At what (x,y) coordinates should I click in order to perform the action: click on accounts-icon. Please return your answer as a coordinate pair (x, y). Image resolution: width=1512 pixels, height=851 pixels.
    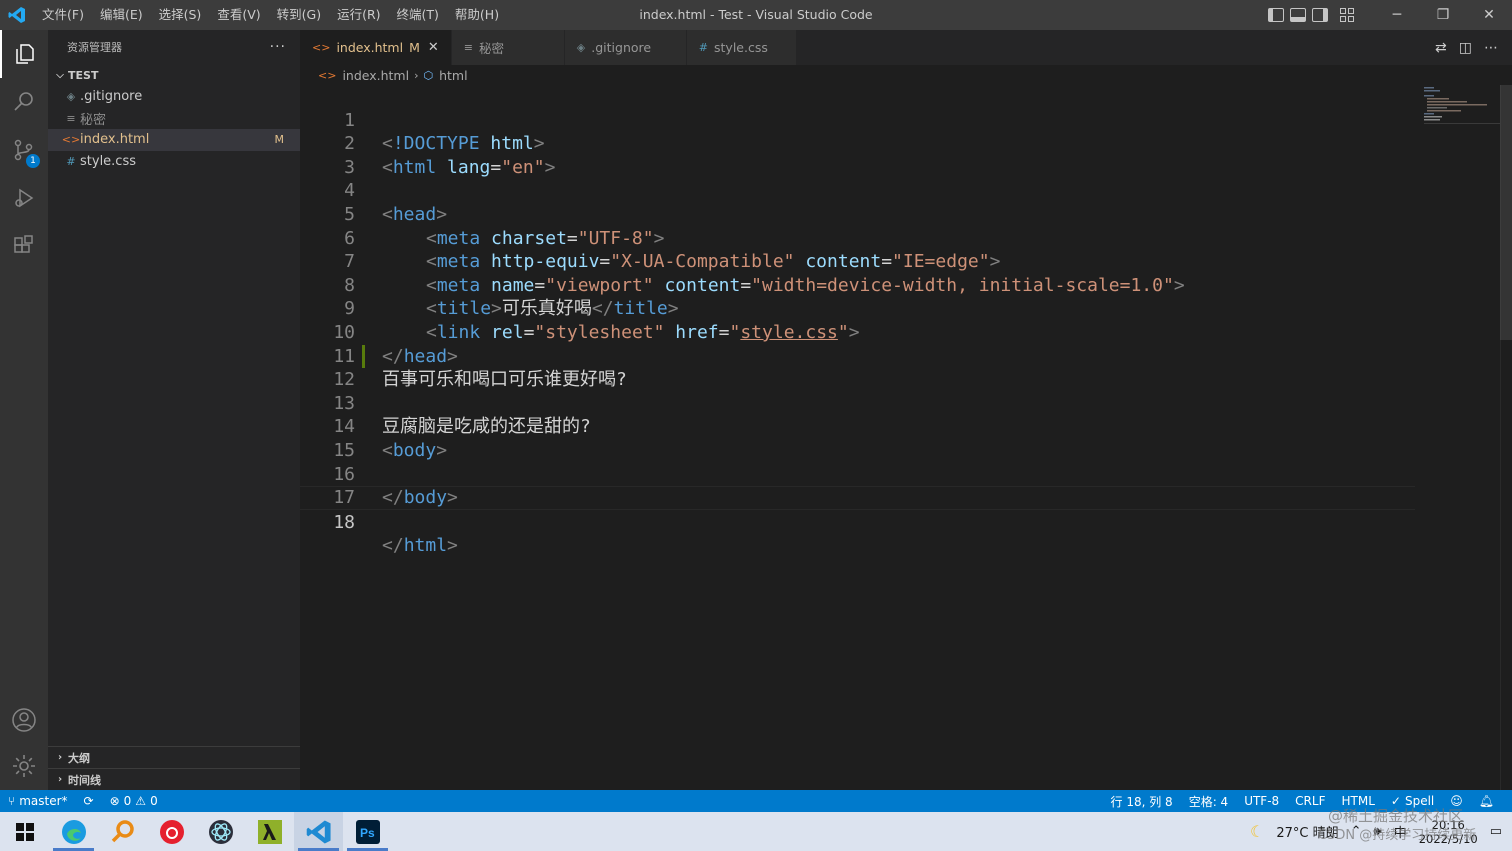
    Looking at the image, I should click on (24, 720).